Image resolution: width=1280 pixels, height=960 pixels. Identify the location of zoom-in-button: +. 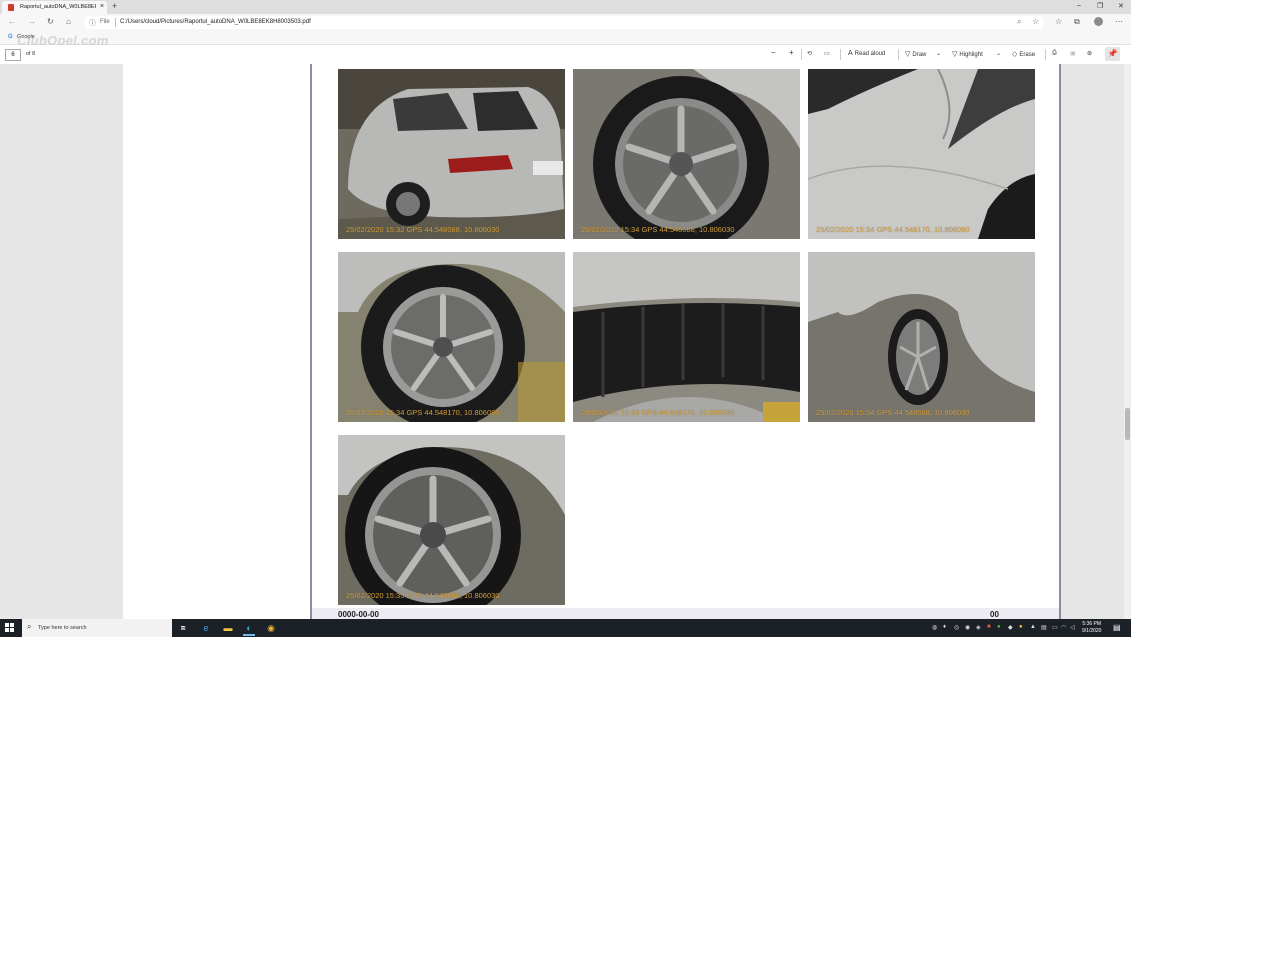
(791, 52).